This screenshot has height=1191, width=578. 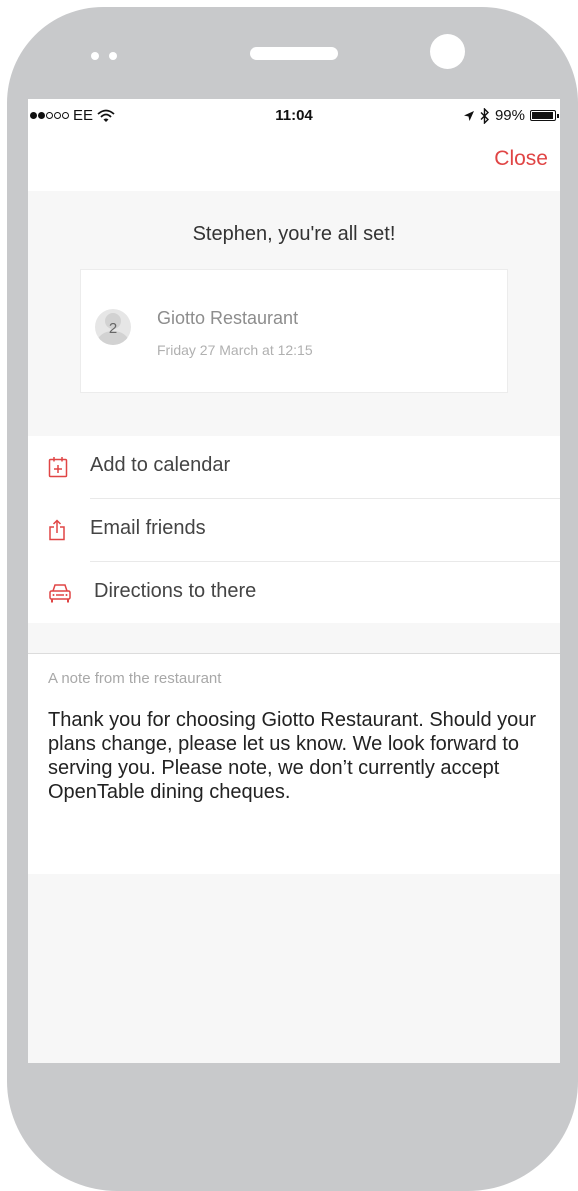 I want to click on nav-bar: Close, so click(x=294, y=162).